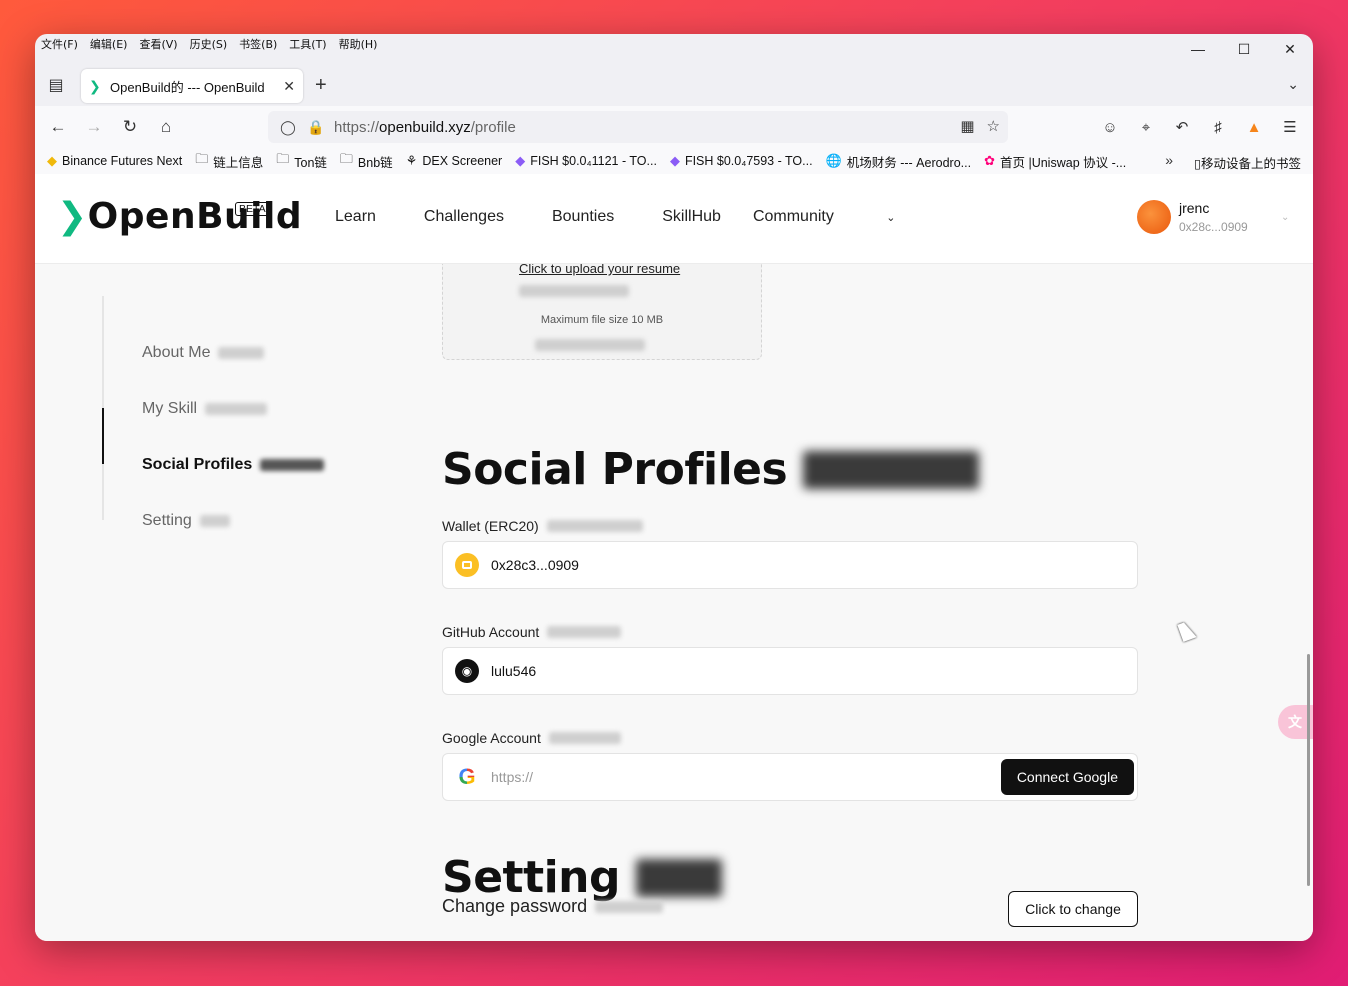  What do you see at coordinates (59, 44) in the screenshot?
I see `menu-file: 文件(F)` at bounding box center [59, 44].